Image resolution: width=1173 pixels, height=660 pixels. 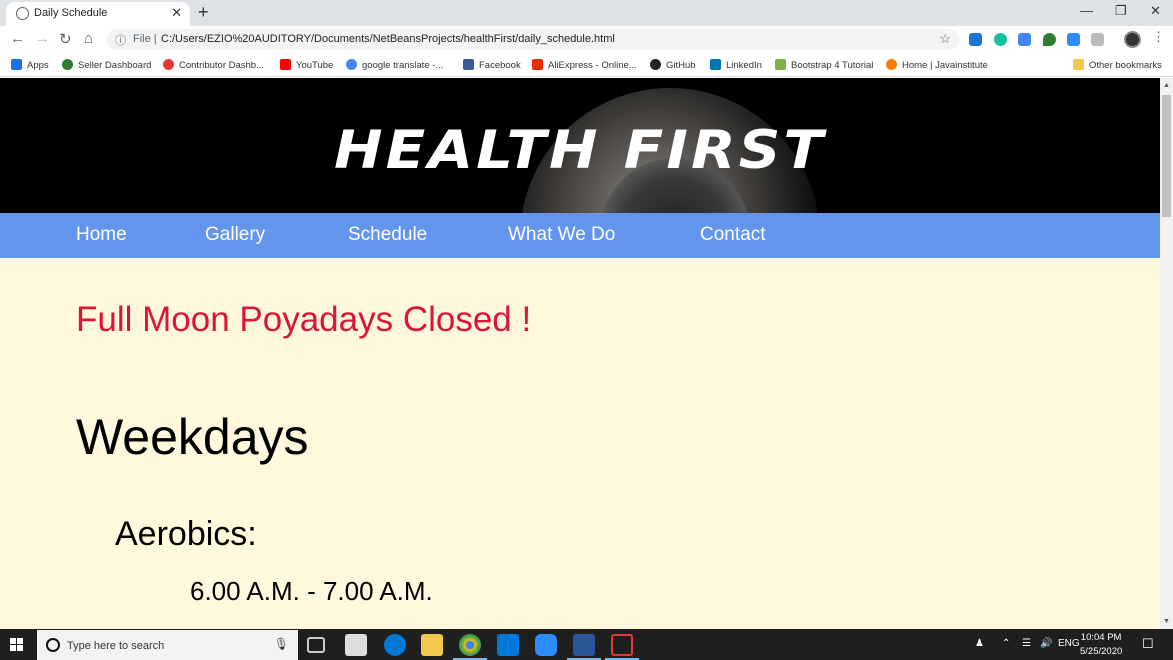 I want to click on page-scrollbar: ▲ ▼, so click(x=1166, y=353).